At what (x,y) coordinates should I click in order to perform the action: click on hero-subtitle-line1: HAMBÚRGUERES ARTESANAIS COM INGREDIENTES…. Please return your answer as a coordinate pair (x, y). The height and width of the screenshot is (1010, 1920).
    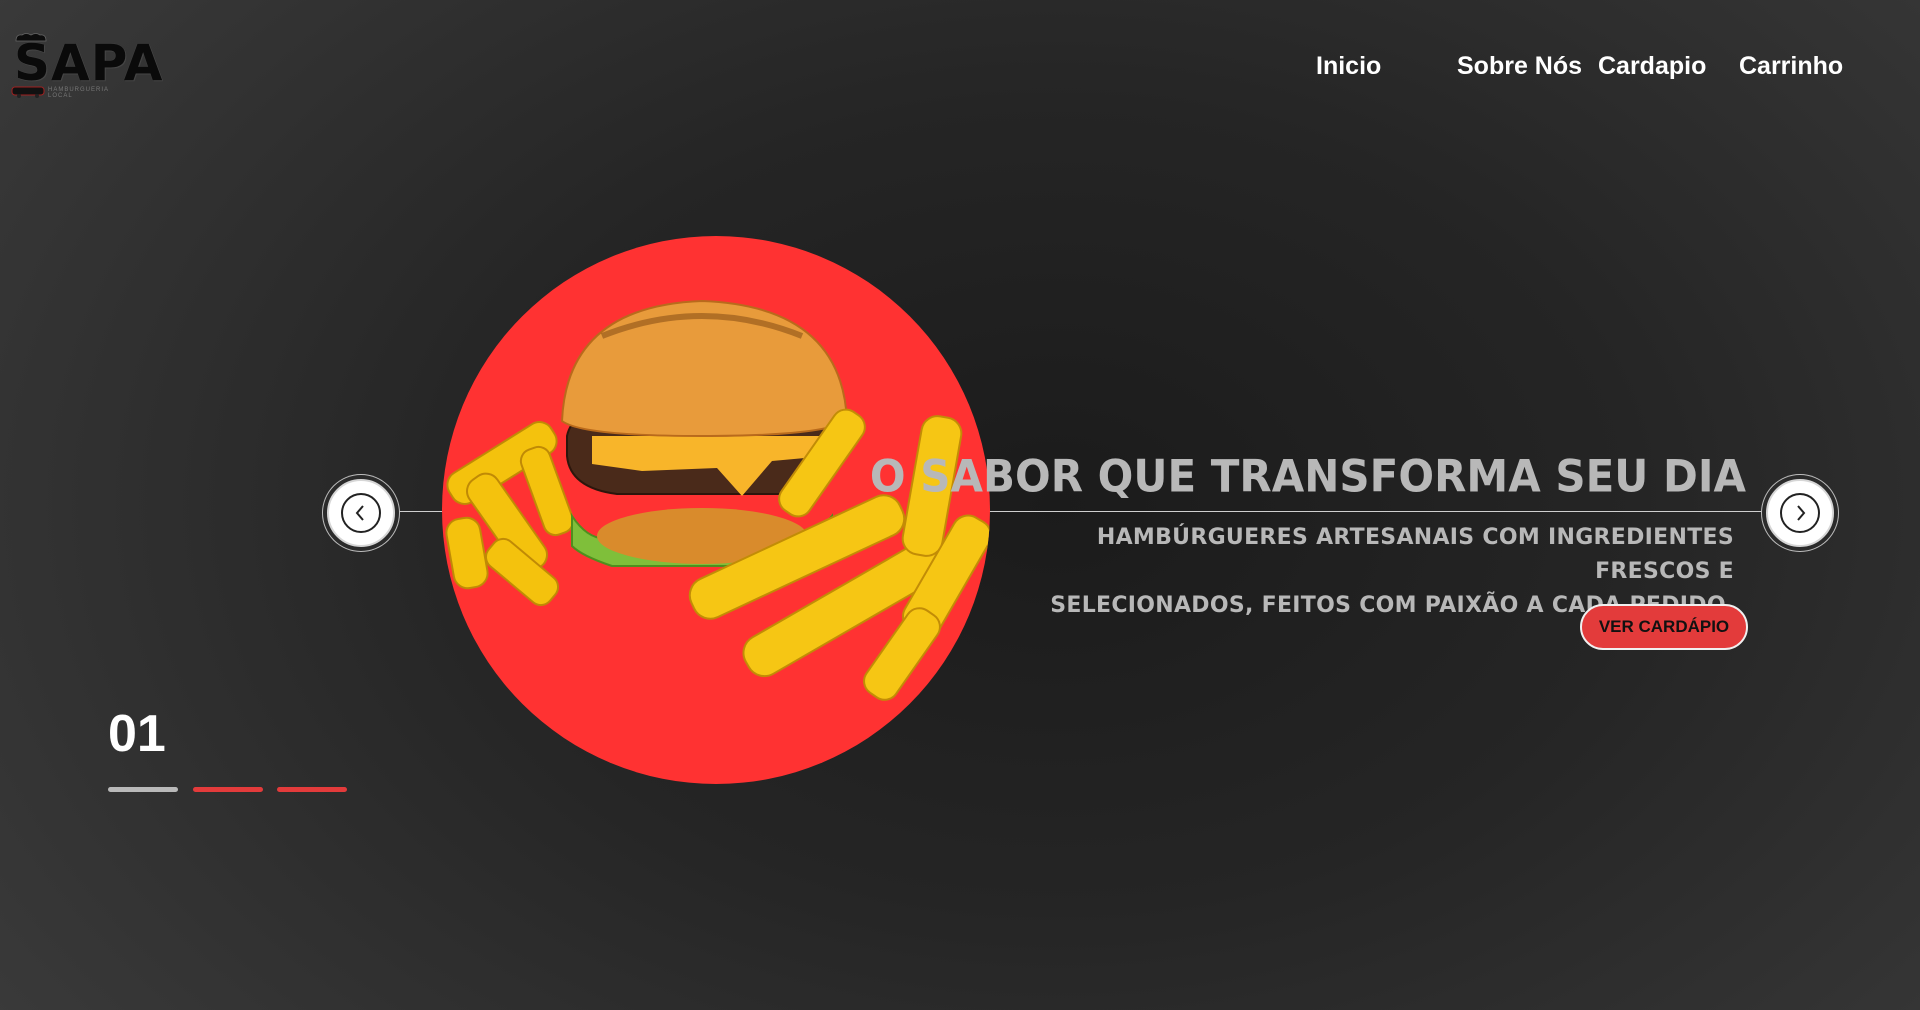
    Looking at the image, I should click on (1415, 554).